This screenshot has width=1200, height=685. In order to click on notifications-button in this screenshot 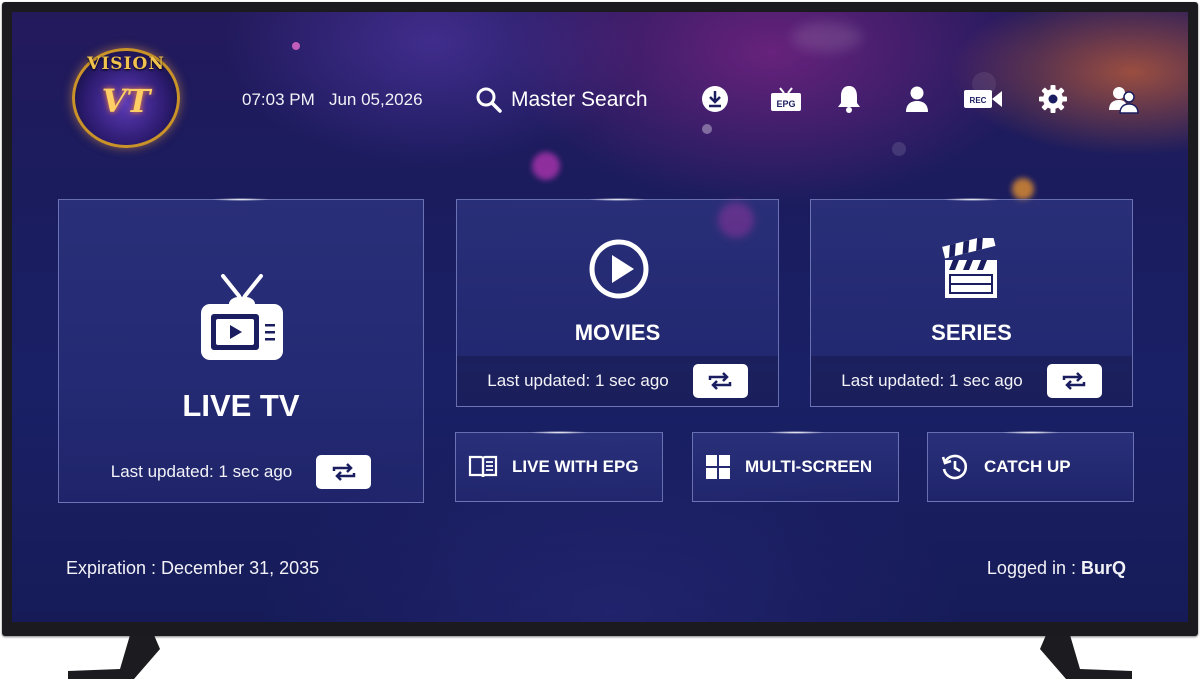, I will do `click(849, 99)`.